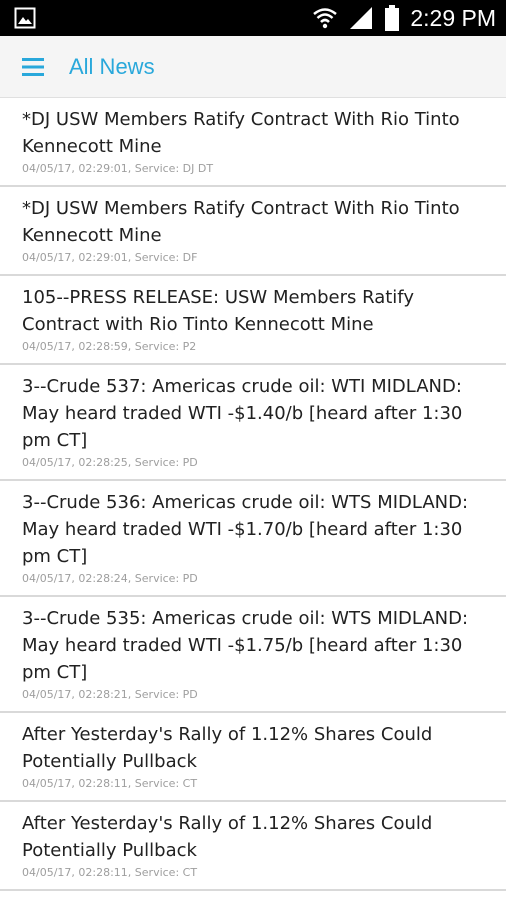 The height and width of the screenshot is (900, 506). What do you see at coordinates (110, 578) in the screenshot?
I see `news-meta: 04/05/17, 02:28:24, Service: PD` at bounding box center [110, 578].